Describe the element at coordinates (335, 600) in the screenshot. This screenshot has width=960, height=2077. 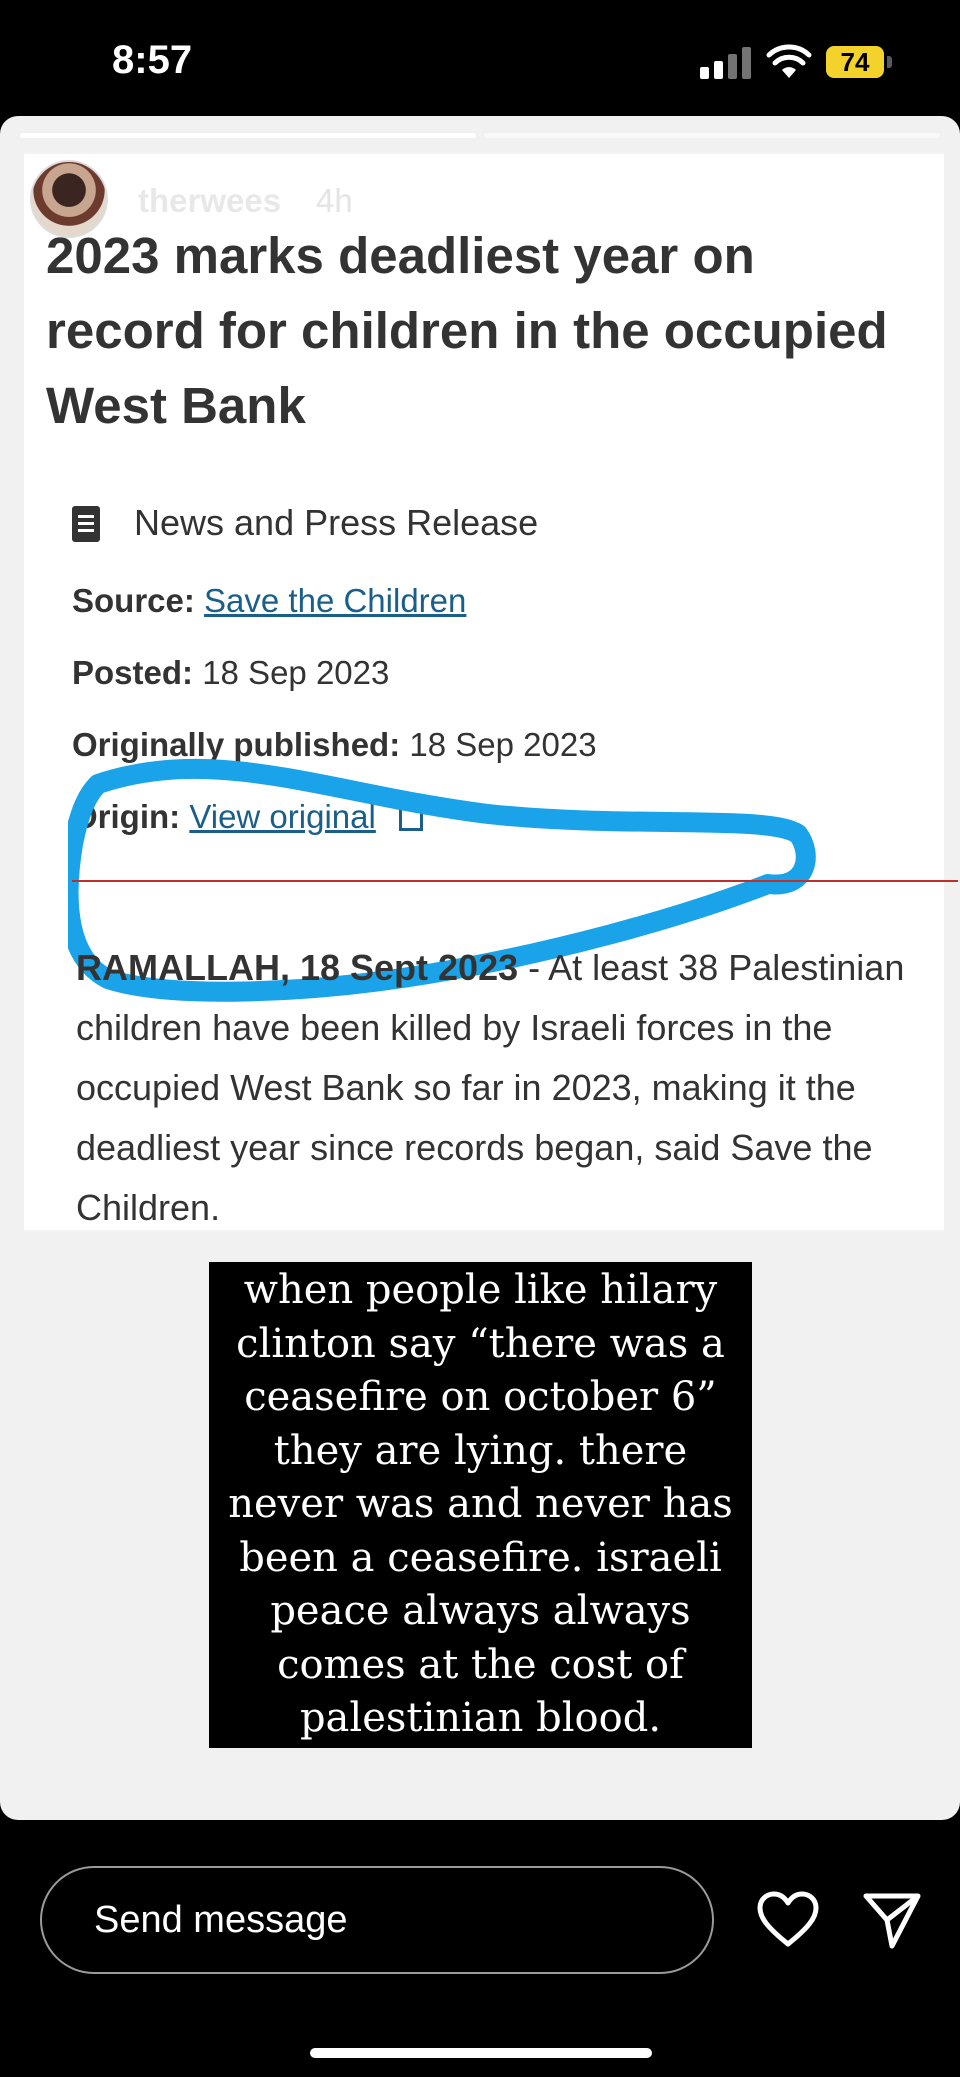
I see `source-link: Save the Children` at that location.